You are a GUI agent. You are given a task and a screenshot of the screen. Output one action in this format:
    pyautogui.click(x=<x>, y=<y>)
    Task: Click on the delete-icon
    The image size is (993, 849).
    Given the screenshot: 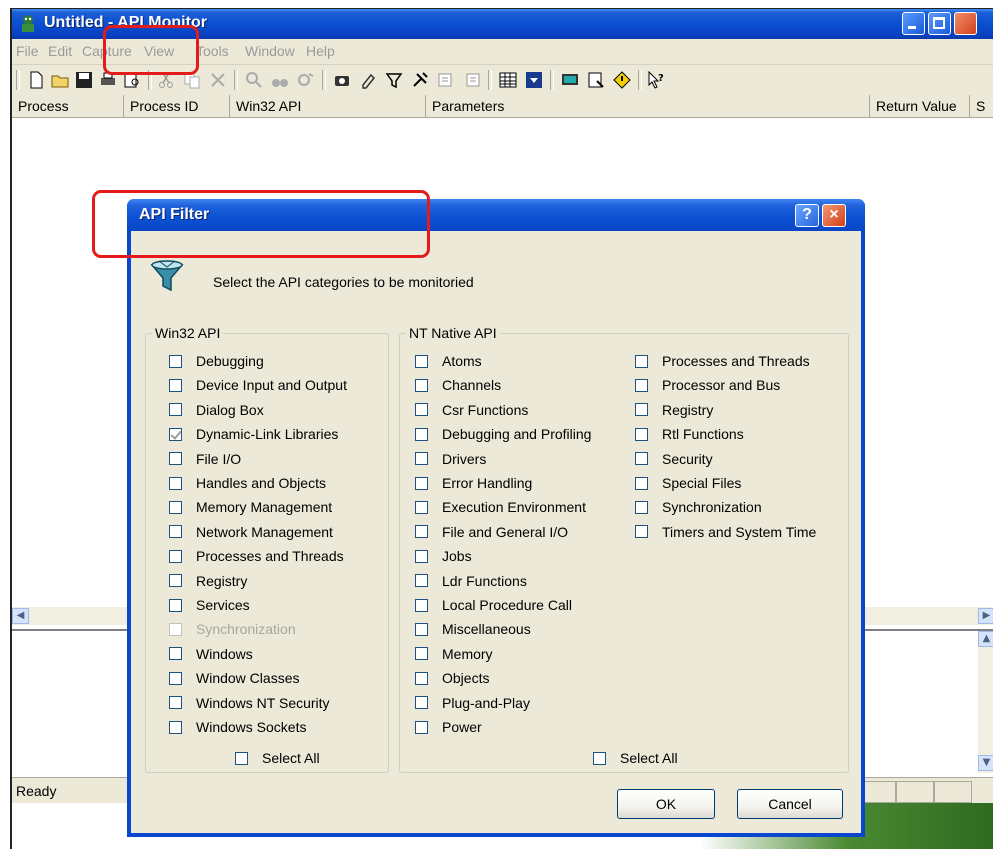 What is the action you would take?
    pyautogui.click(x=218, y=80)
    